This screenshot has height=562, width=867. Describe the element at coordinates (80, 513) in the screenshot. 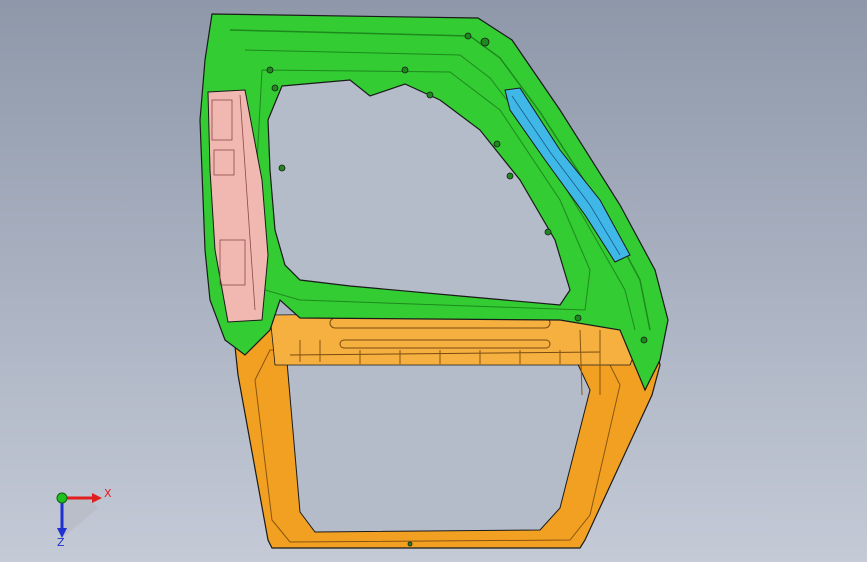

I see `orientation-triad: X Z` at that location.